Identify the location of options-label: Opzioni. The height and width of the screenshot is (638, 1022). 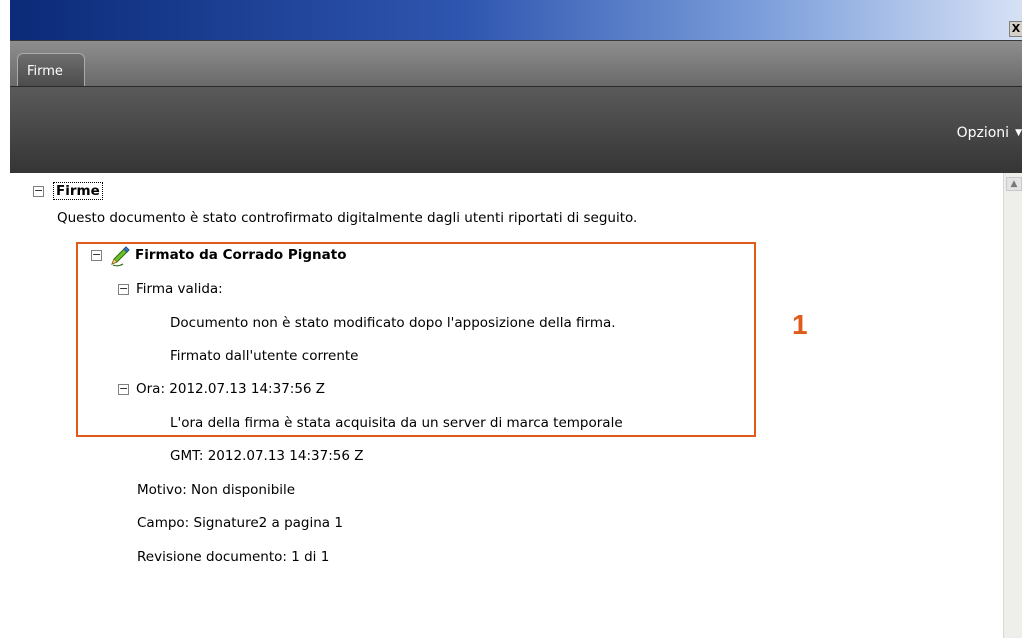
(983, 133).